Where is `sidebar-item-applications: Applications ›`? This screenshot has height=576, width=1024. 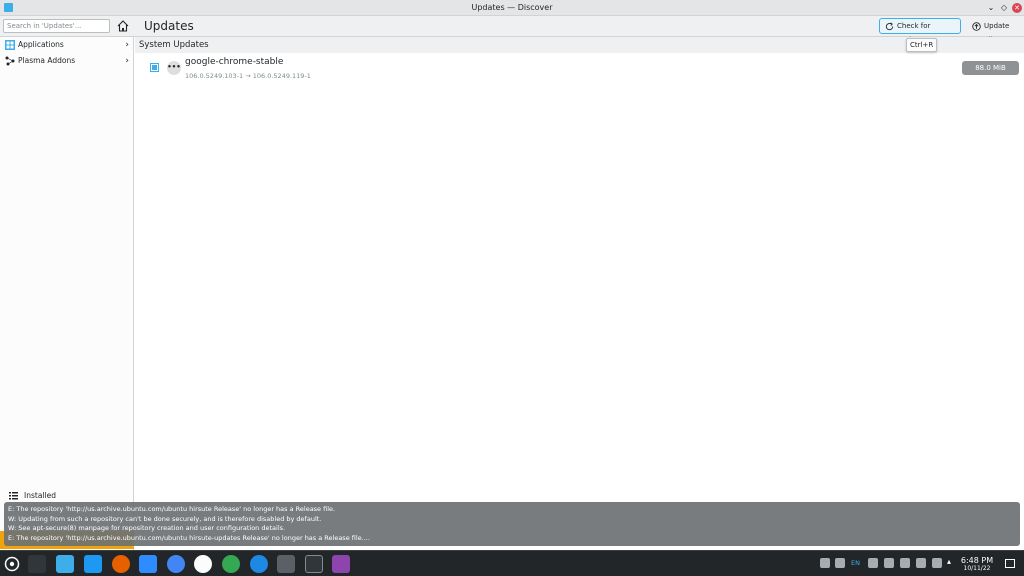 sidebar-item-applications: Applications › is located at coordinates (67, 45).